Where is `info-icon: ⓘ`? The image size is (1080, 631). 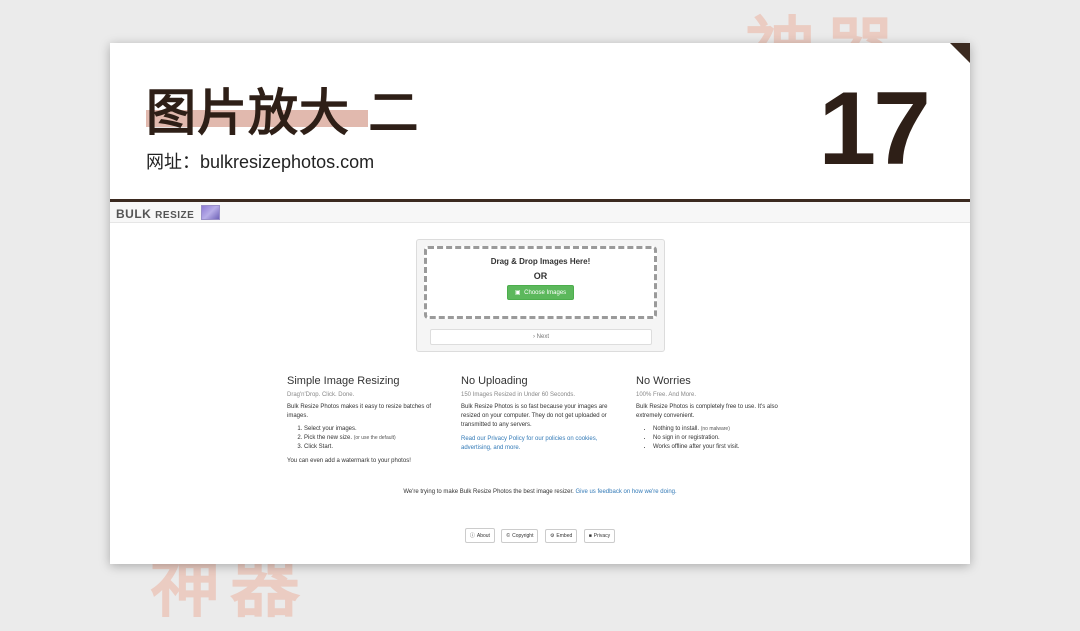
info-icon: ⓘ is located at coordinates (472, 536).